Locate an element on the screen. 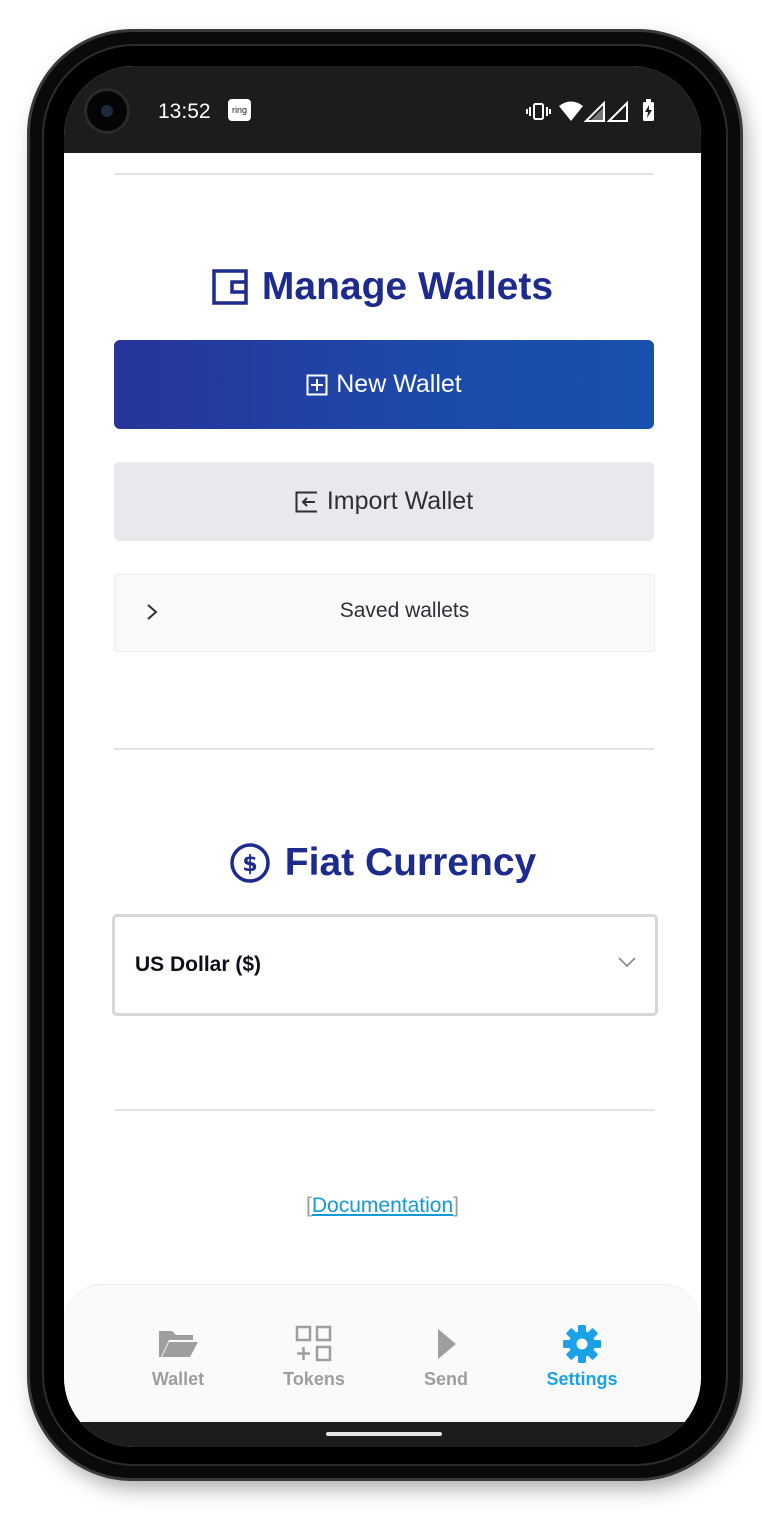  fiat-currency-select: US Dollar ($) is located at coordinates (385, 965).